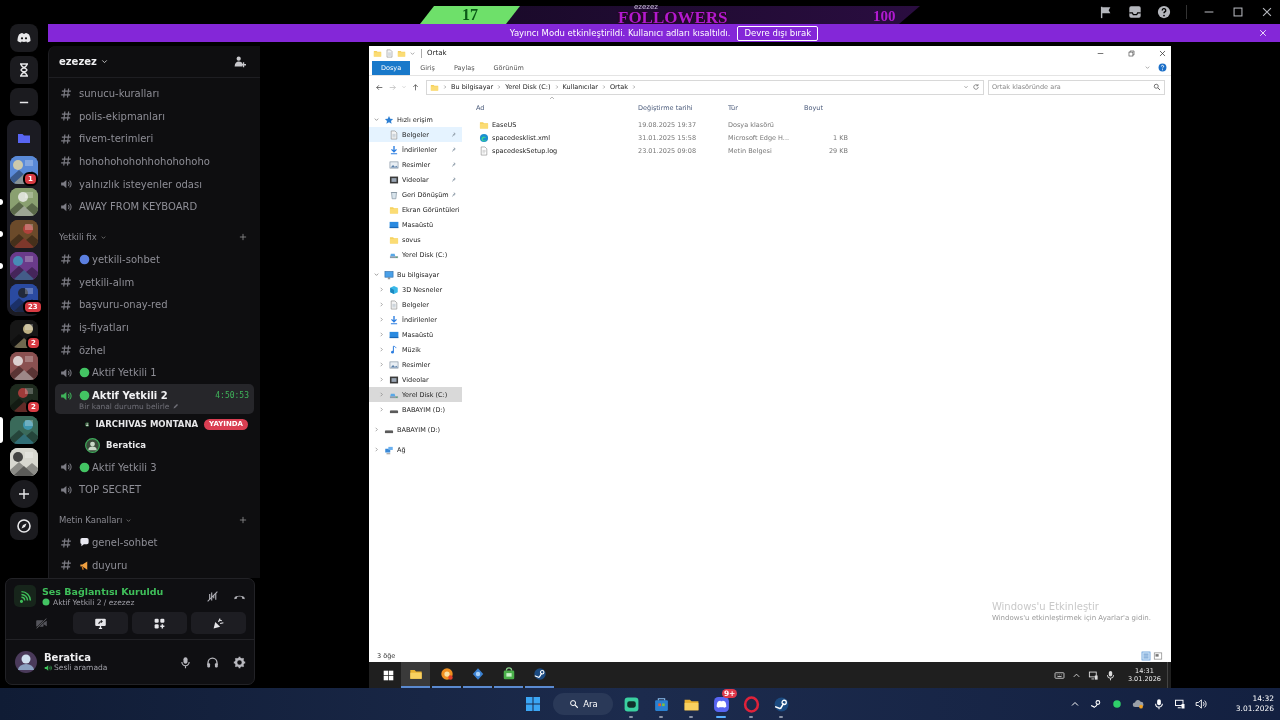 This screenshot has width=1280, height=720. Describe the element at coordinates (1158, 656) in the screenshot. I see `tiles-view-icon` at that location.